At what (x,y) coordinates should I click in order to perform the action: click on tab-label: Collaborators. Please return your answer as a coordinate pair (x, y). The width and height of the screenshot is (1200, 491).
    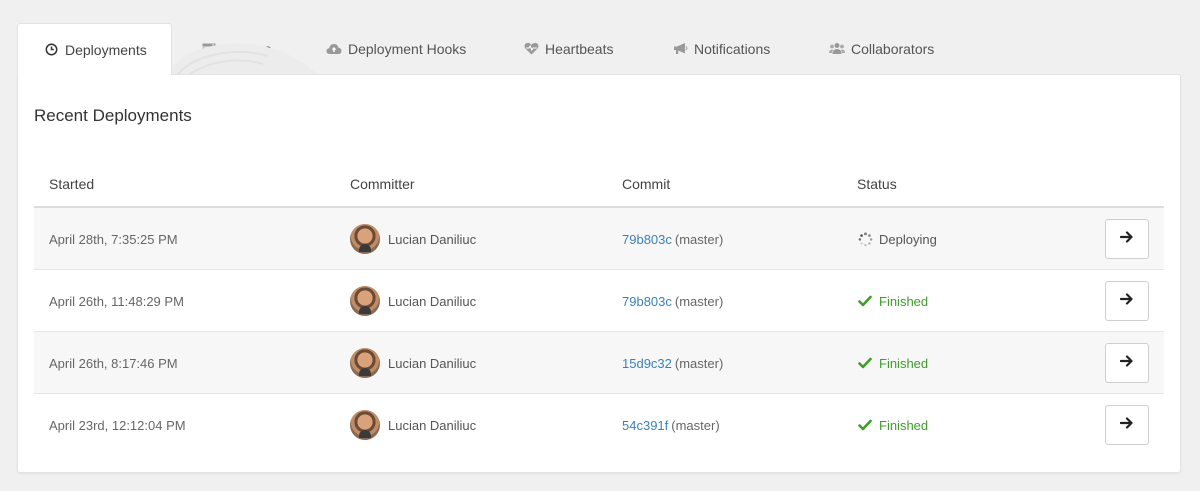
    Looking at the image, I should click on (893, 48).